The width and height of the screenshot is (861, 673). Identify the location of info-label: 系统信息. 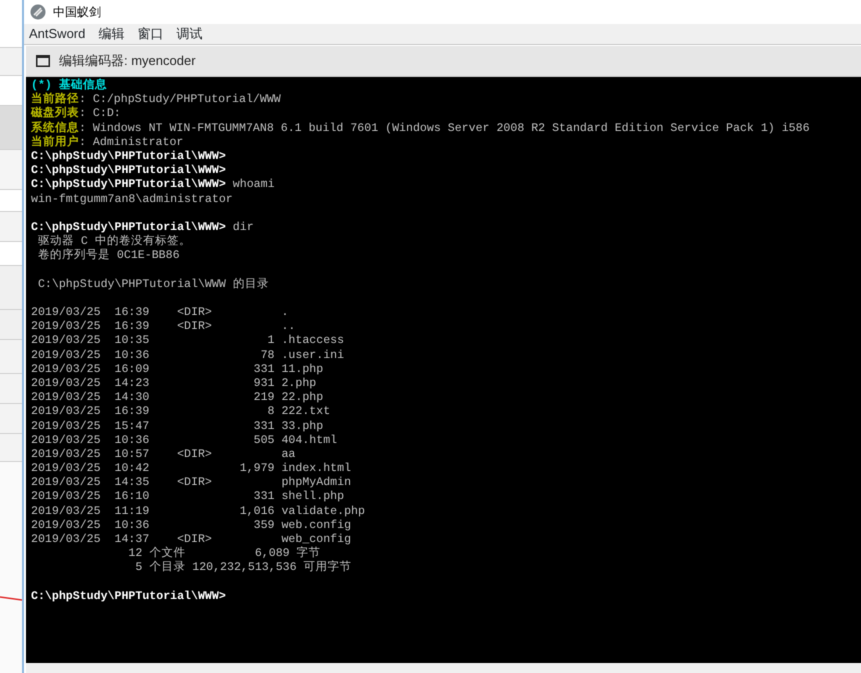
(55, 128).